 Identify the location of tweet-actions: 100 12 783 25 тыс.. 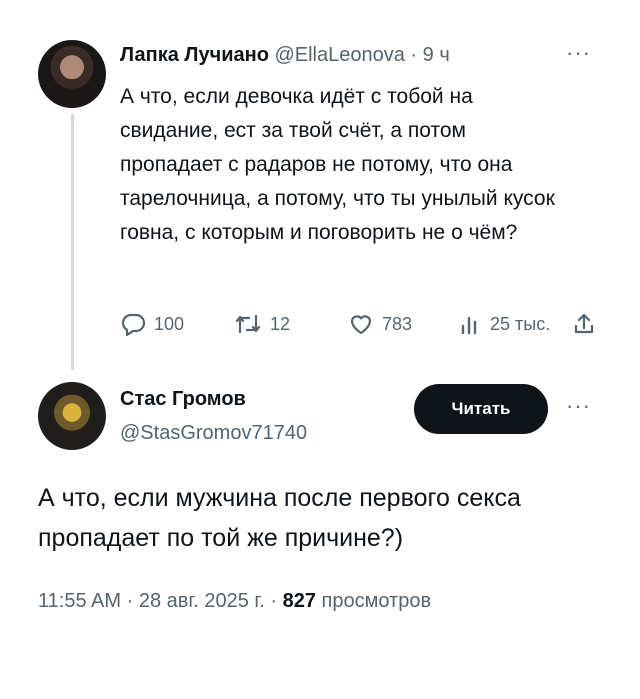
(360, 327).